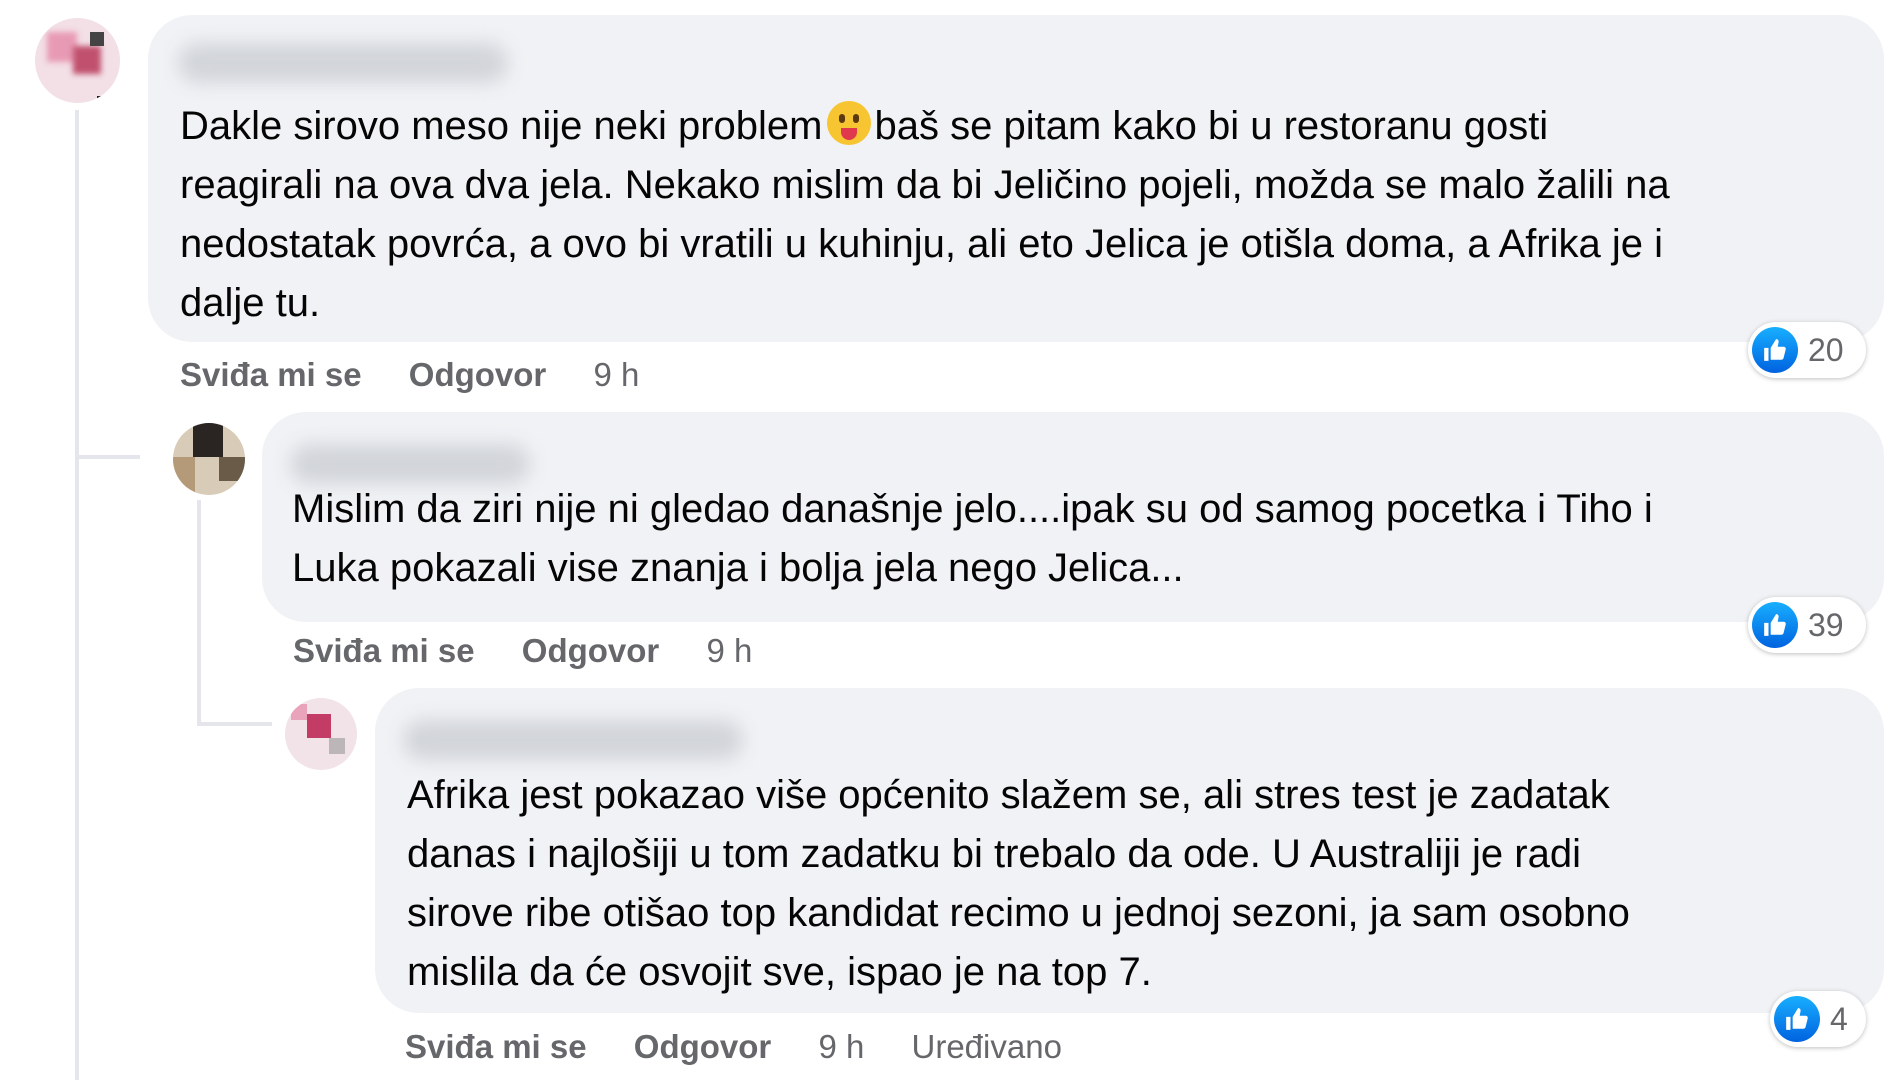  What do you see at coordinates (1807, 350) in the screenshot?
I see `reaction-summary: 20` at bounding box center [1807, 350].